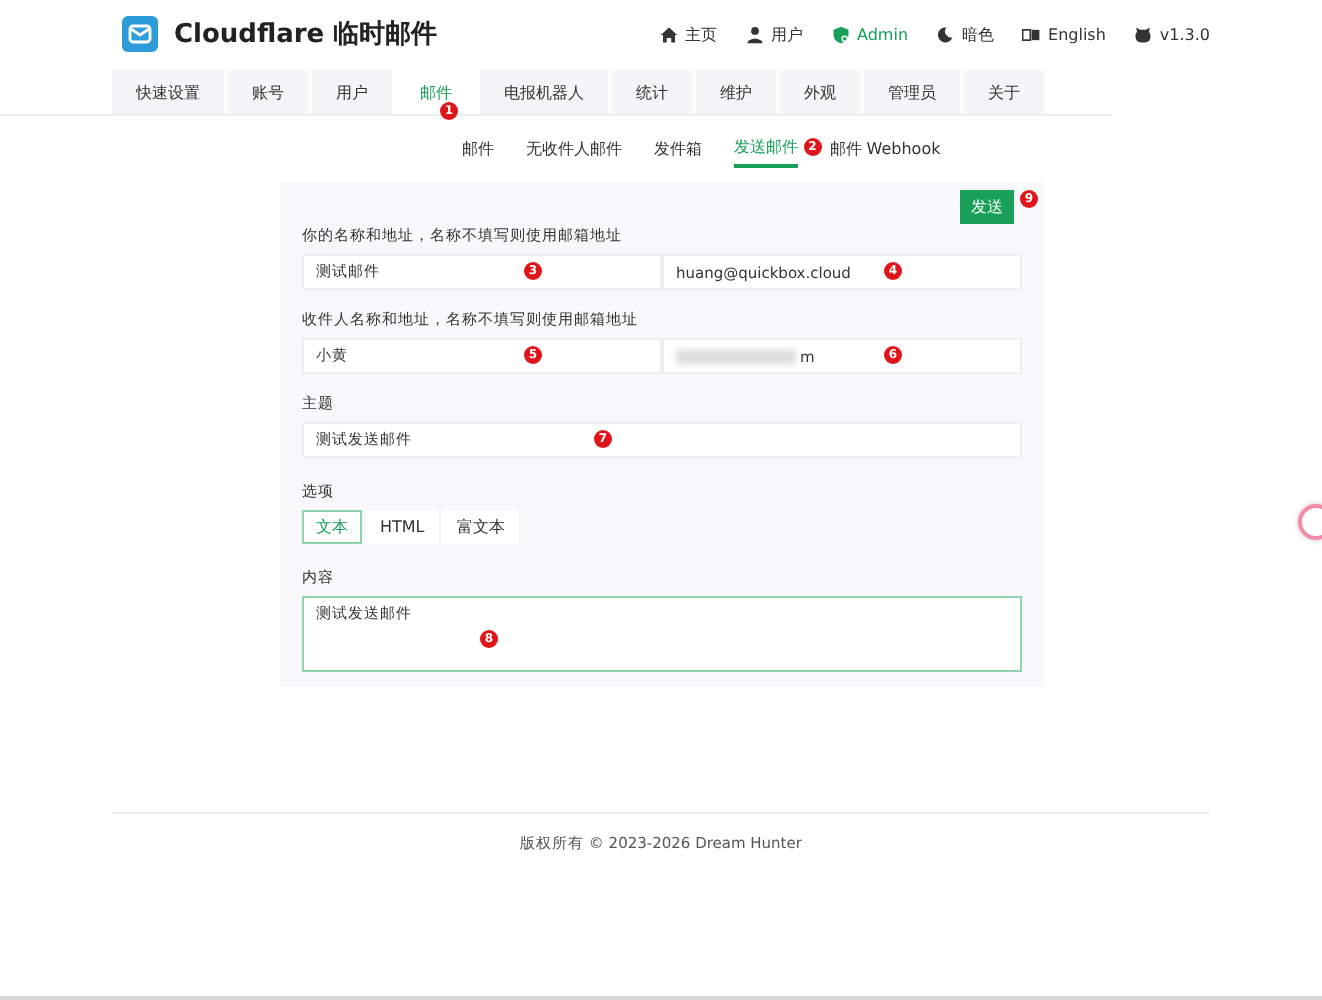 This screenshot has width=1322, height=1000. What do you see at coordinates (544, 92) in the screenshot?
I see `tab: 电报机器人` at bounding box center [544, 92].